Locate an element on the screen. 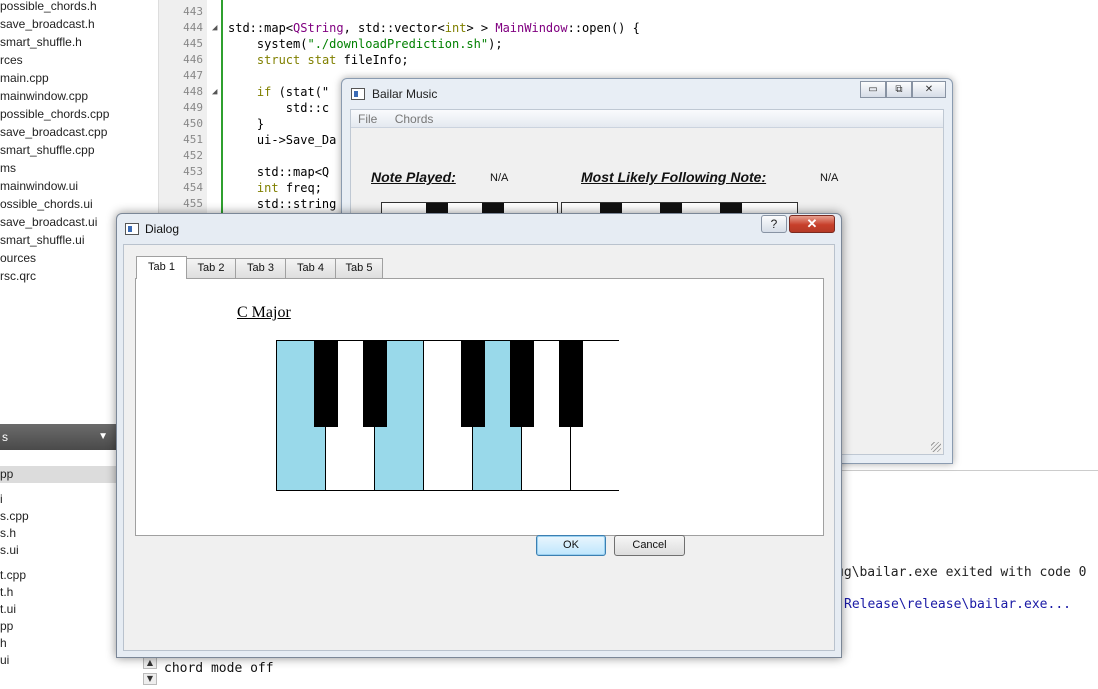 The width and height of the screenshot is (1098, 689). code-token: std::map< is located at coordinates (261, 28).